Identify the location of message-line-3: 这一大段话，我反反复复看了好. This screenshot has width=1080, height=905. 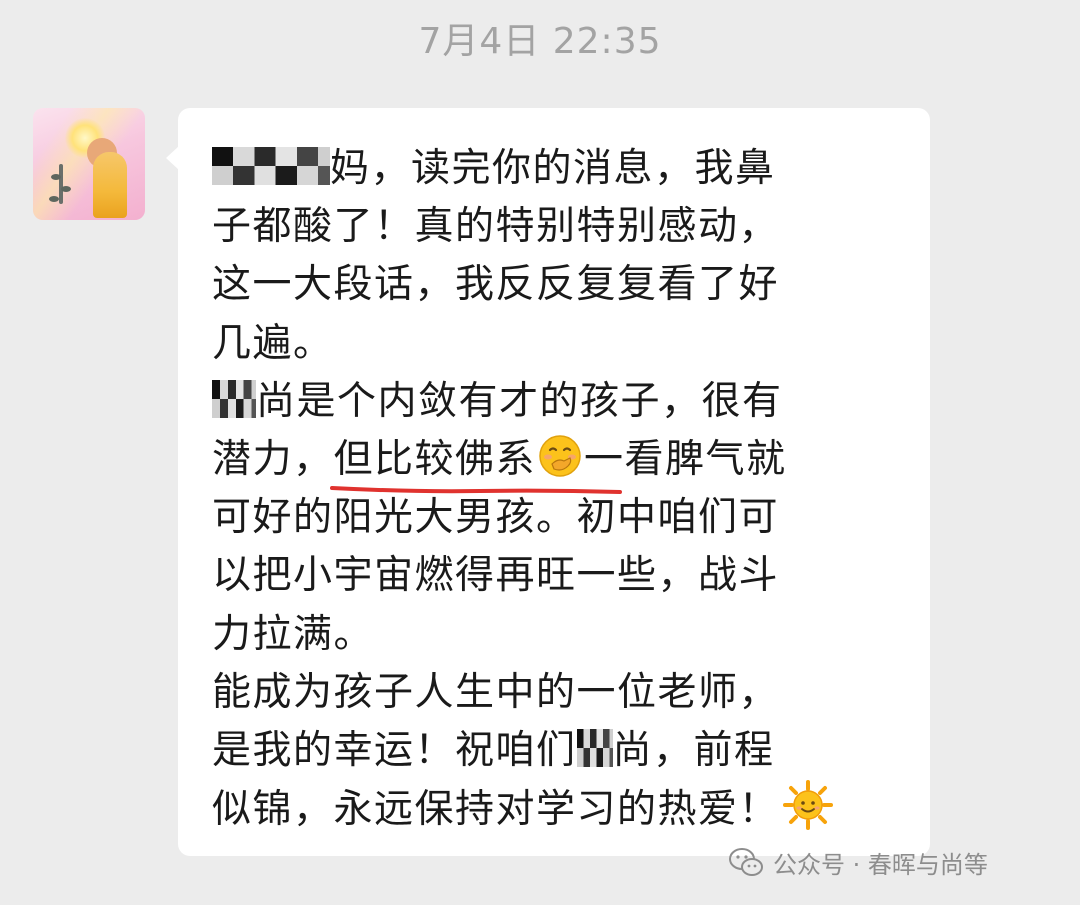
(496, 285).